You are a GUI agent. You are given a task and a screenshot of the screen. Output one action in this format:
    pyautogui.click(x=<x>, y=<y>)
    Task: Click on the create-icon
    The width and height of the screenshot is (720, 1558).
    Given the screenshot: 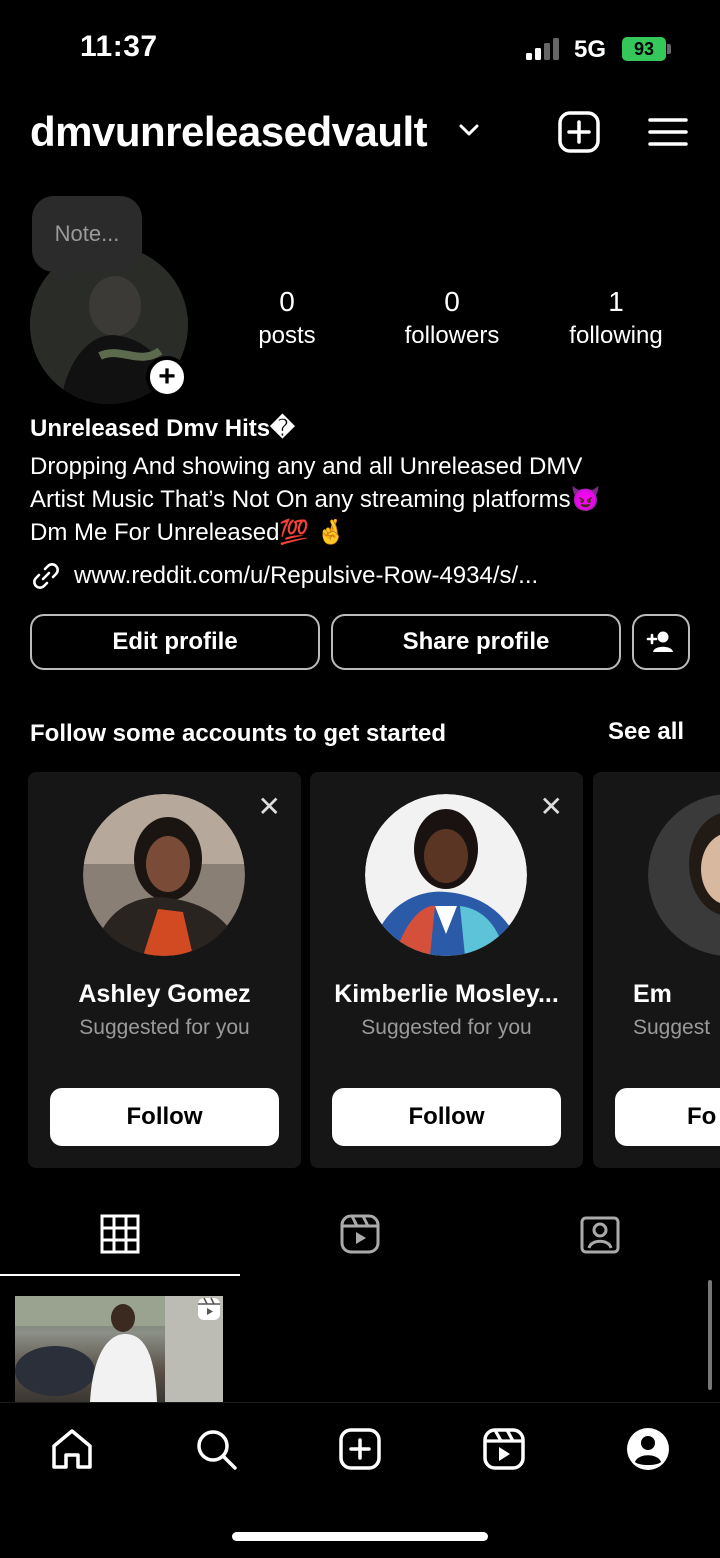 What is the action you would take?
    pyautogui.click(x=360, y=1449)
    